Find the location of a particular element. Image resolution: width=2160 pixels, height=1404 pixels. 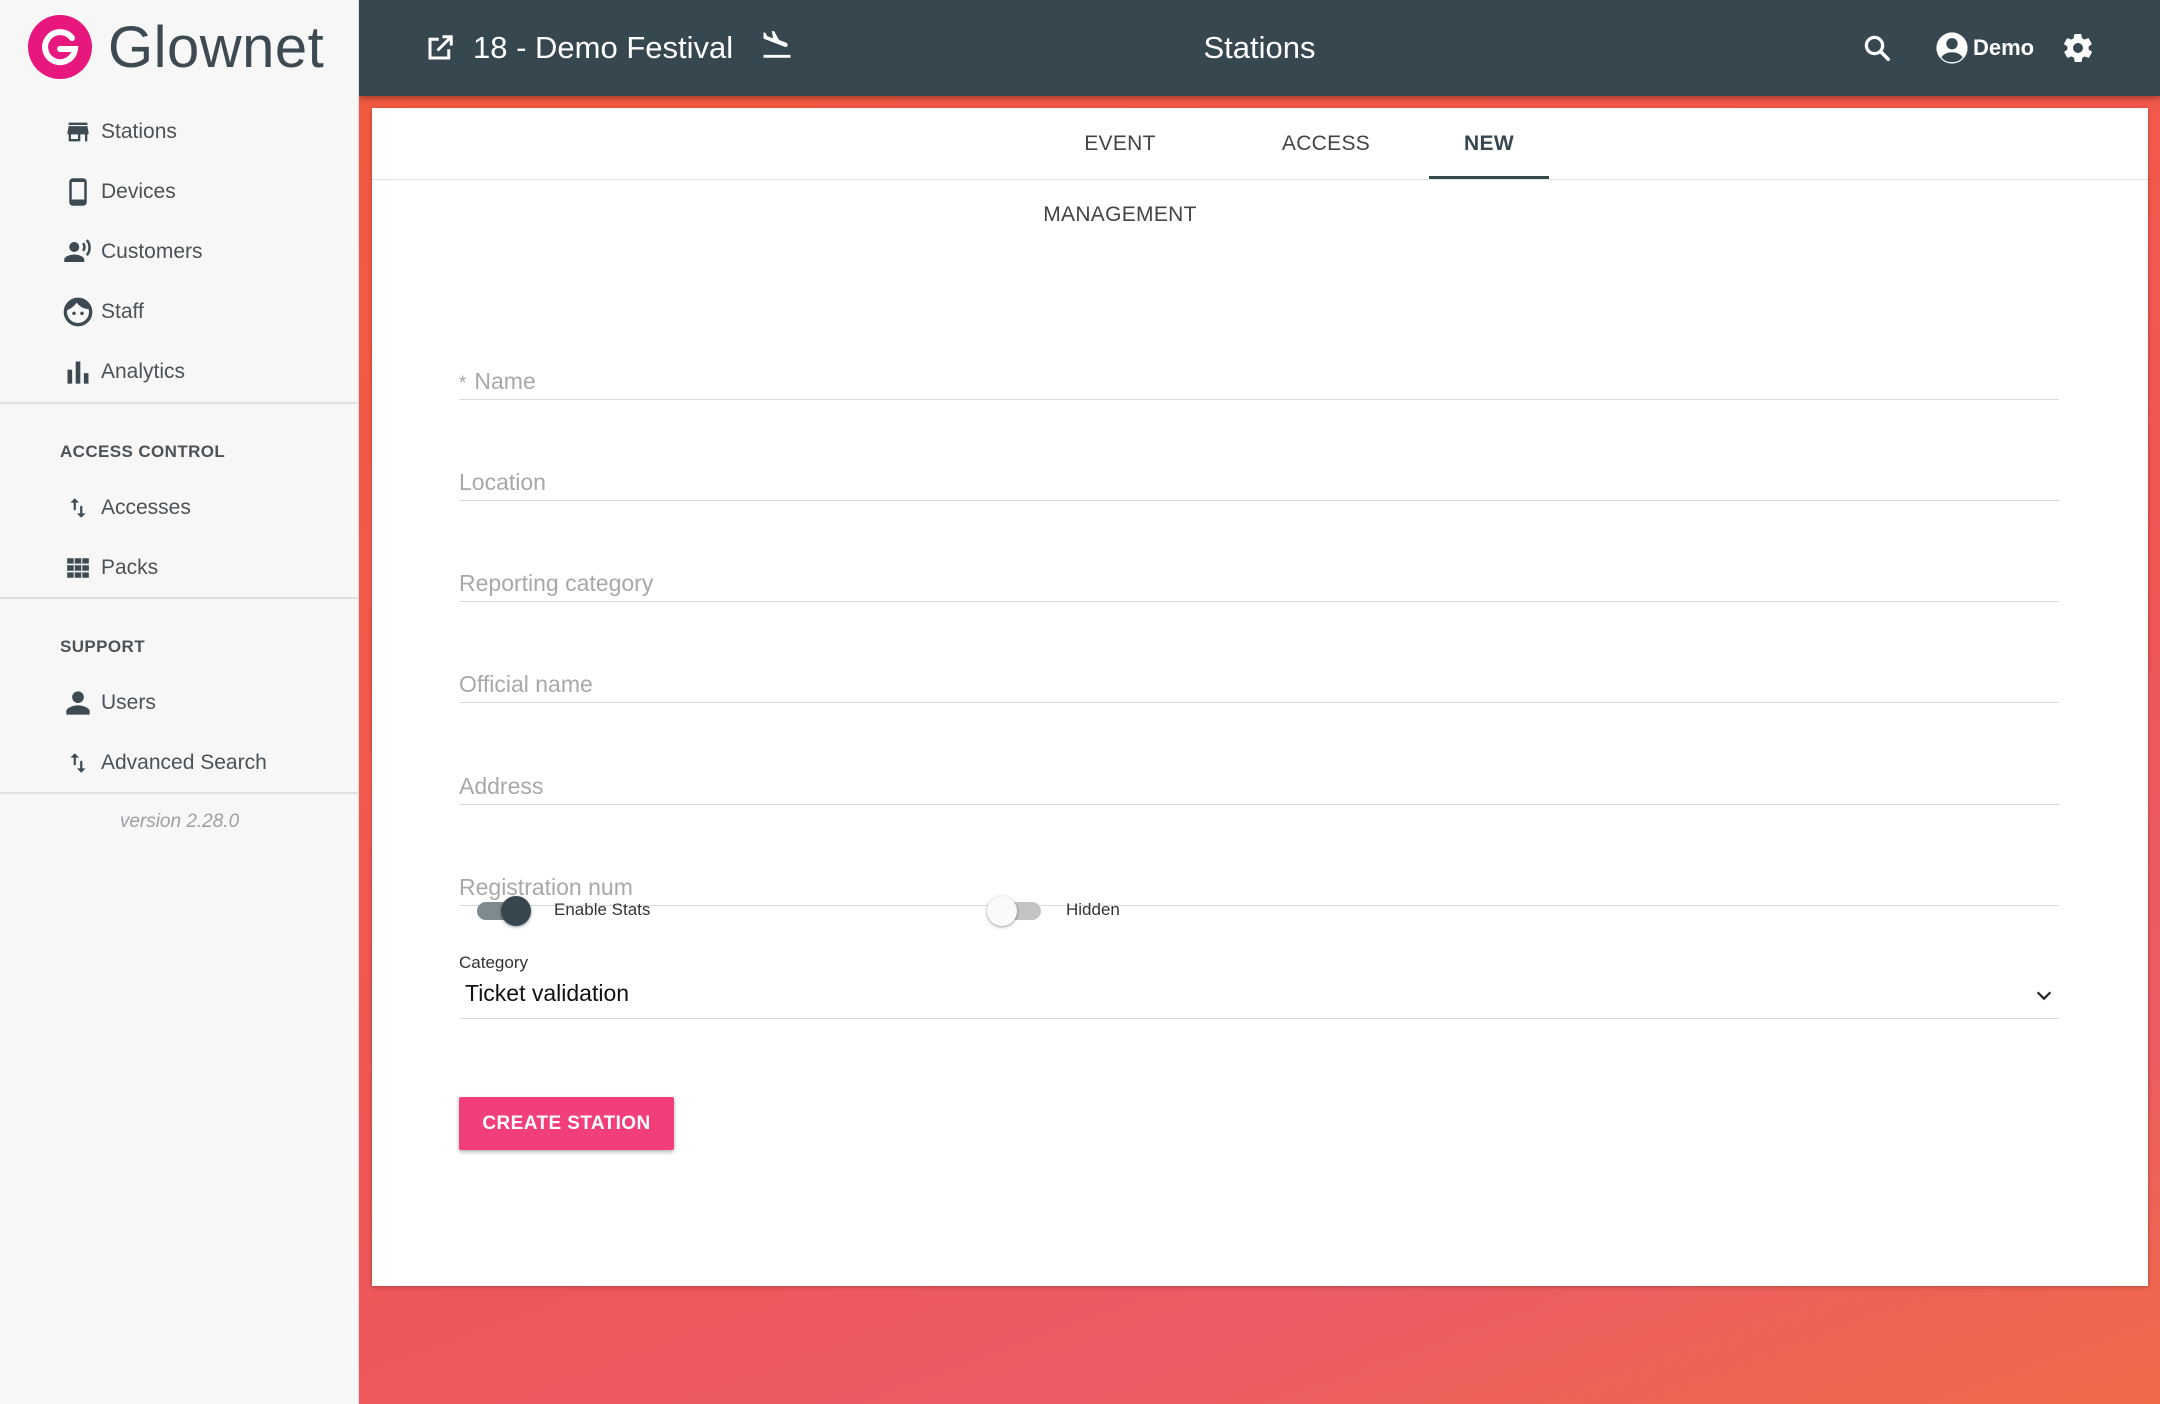

person-icon is located at coordinates (78, 703).